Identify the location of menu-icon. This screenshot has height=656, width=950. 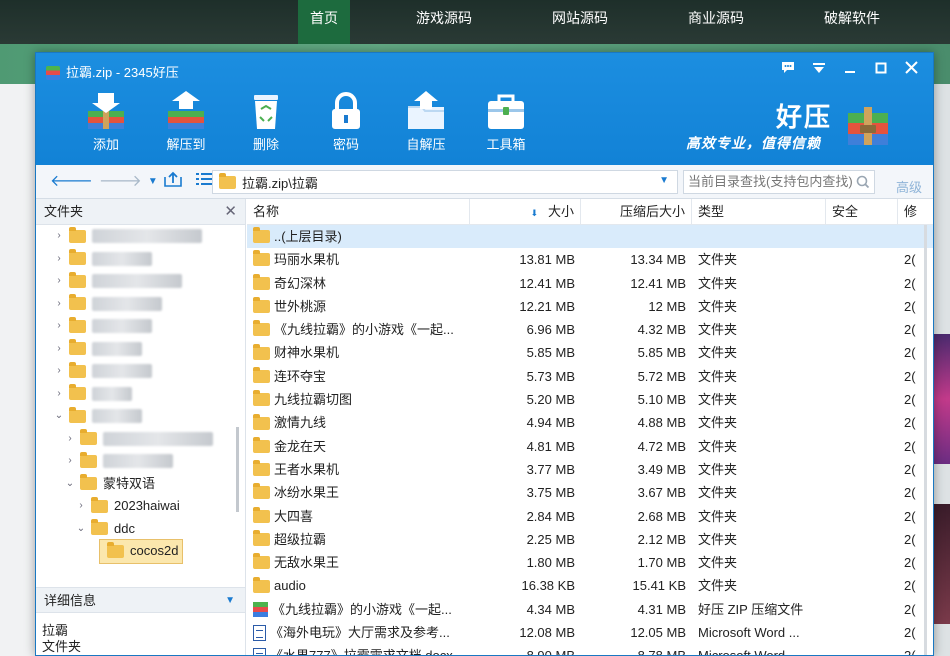
(818, 70).